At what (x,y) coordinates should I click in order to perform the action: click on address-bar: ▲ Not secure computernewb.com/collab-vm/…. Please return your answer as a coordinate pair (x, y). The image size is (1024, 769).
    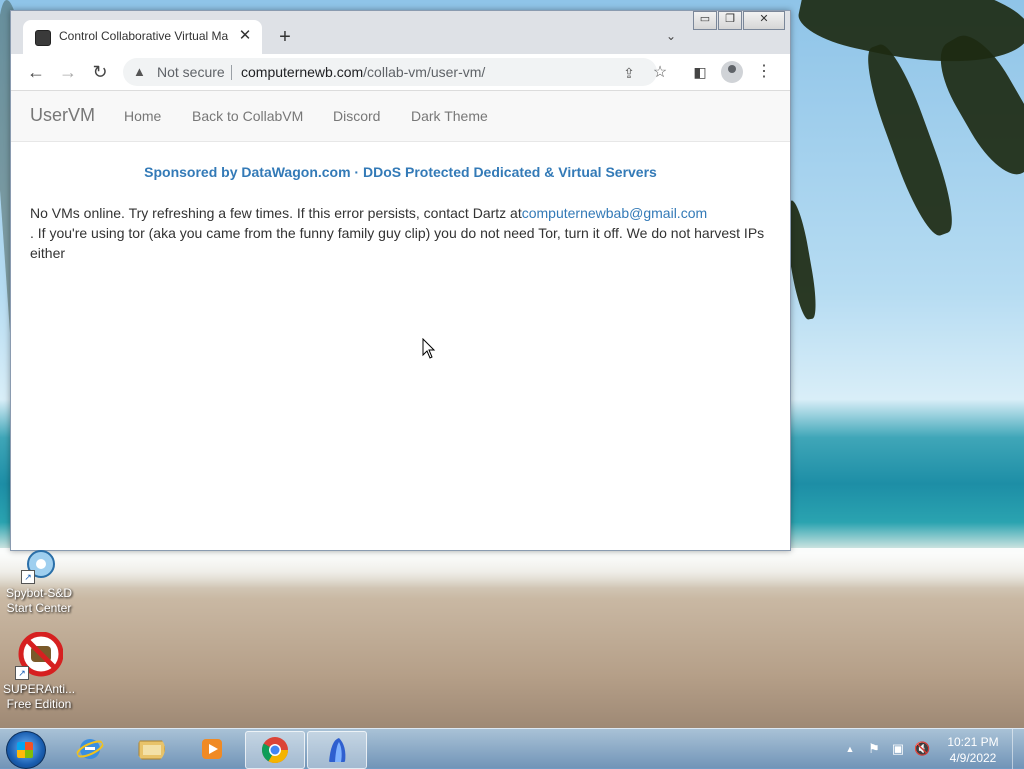
    Looking at the image, I should click on (395, 72).